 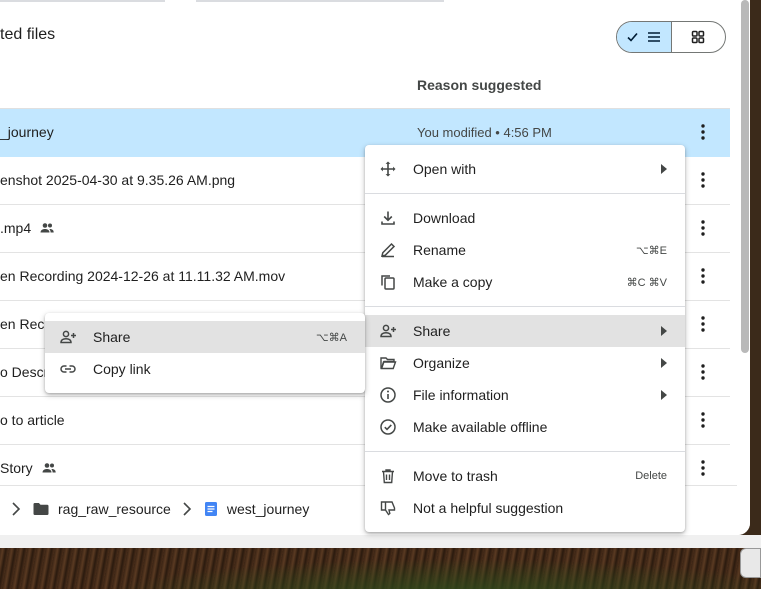 What do you see at coordinates (525, 282) in the screenshot?
I see `menu-item-make-copy: Make a copy ⌘C ⌘V` at bounding box center [525, 282].